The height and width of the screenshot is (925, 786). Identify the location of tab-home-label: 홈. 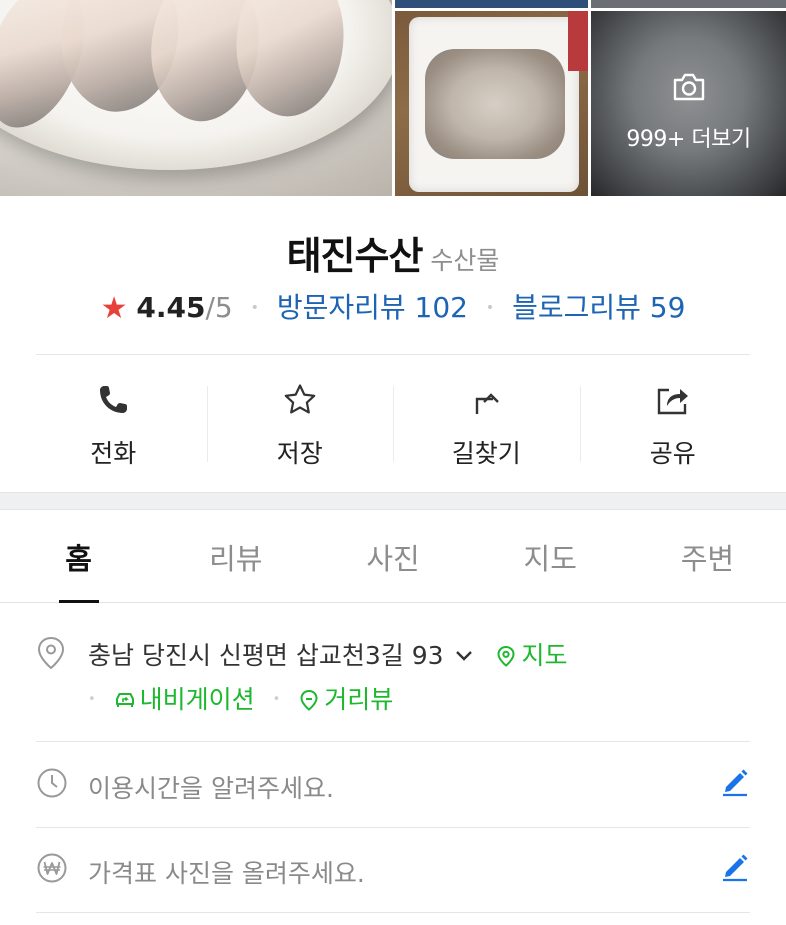
(78, 559).